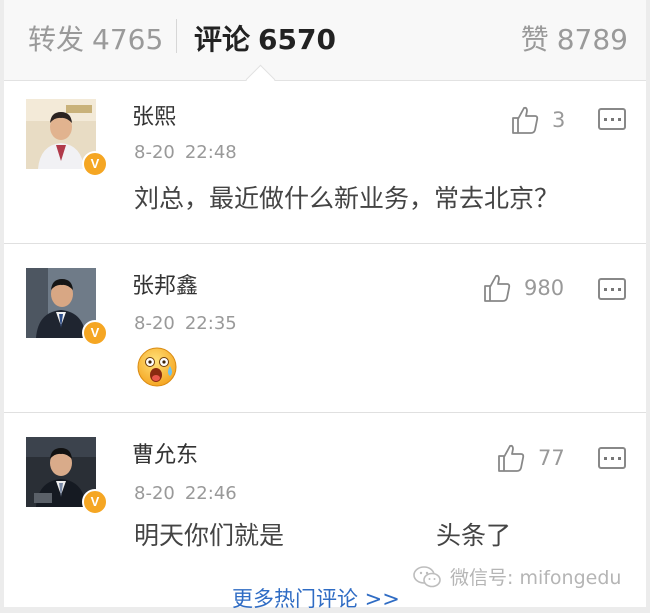 This screenshot has height=613, width=650. Describe the element at coordinates (165, 453) in the screenshot. I see `comment-username: 曹允东` at that location.